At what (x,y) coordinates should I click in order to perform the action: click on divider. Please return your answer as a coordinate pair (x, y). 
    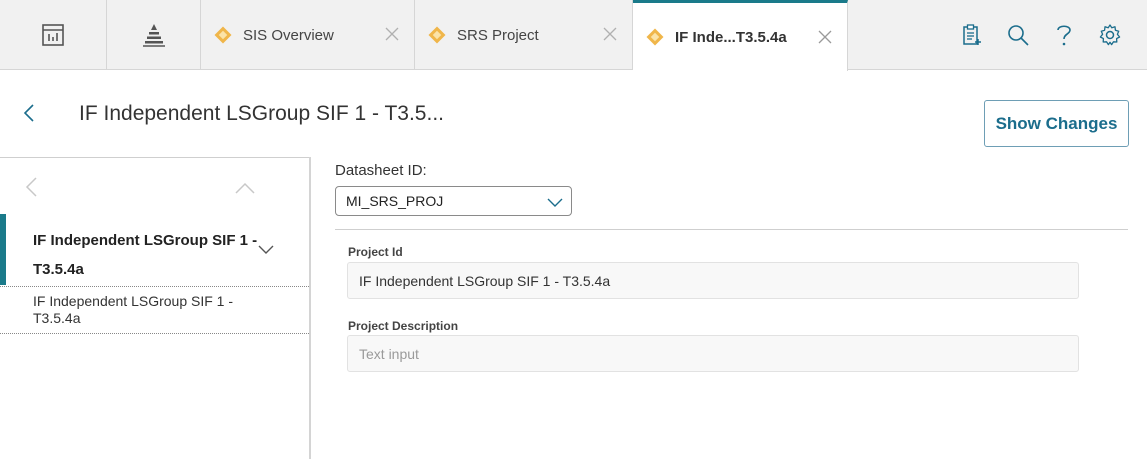
    Looking at the image, I should click on (731, 229).